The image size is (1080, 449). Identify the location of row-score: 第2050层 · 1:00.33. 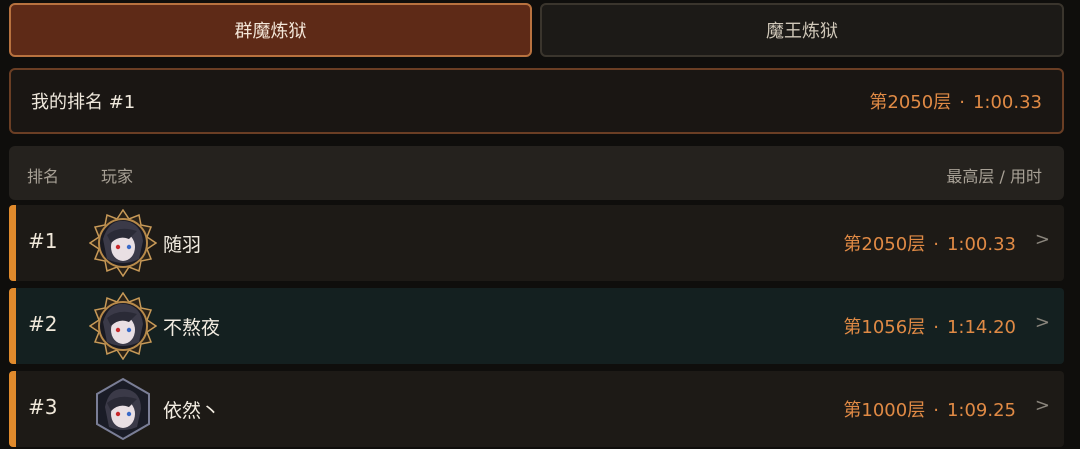
(929, 243).